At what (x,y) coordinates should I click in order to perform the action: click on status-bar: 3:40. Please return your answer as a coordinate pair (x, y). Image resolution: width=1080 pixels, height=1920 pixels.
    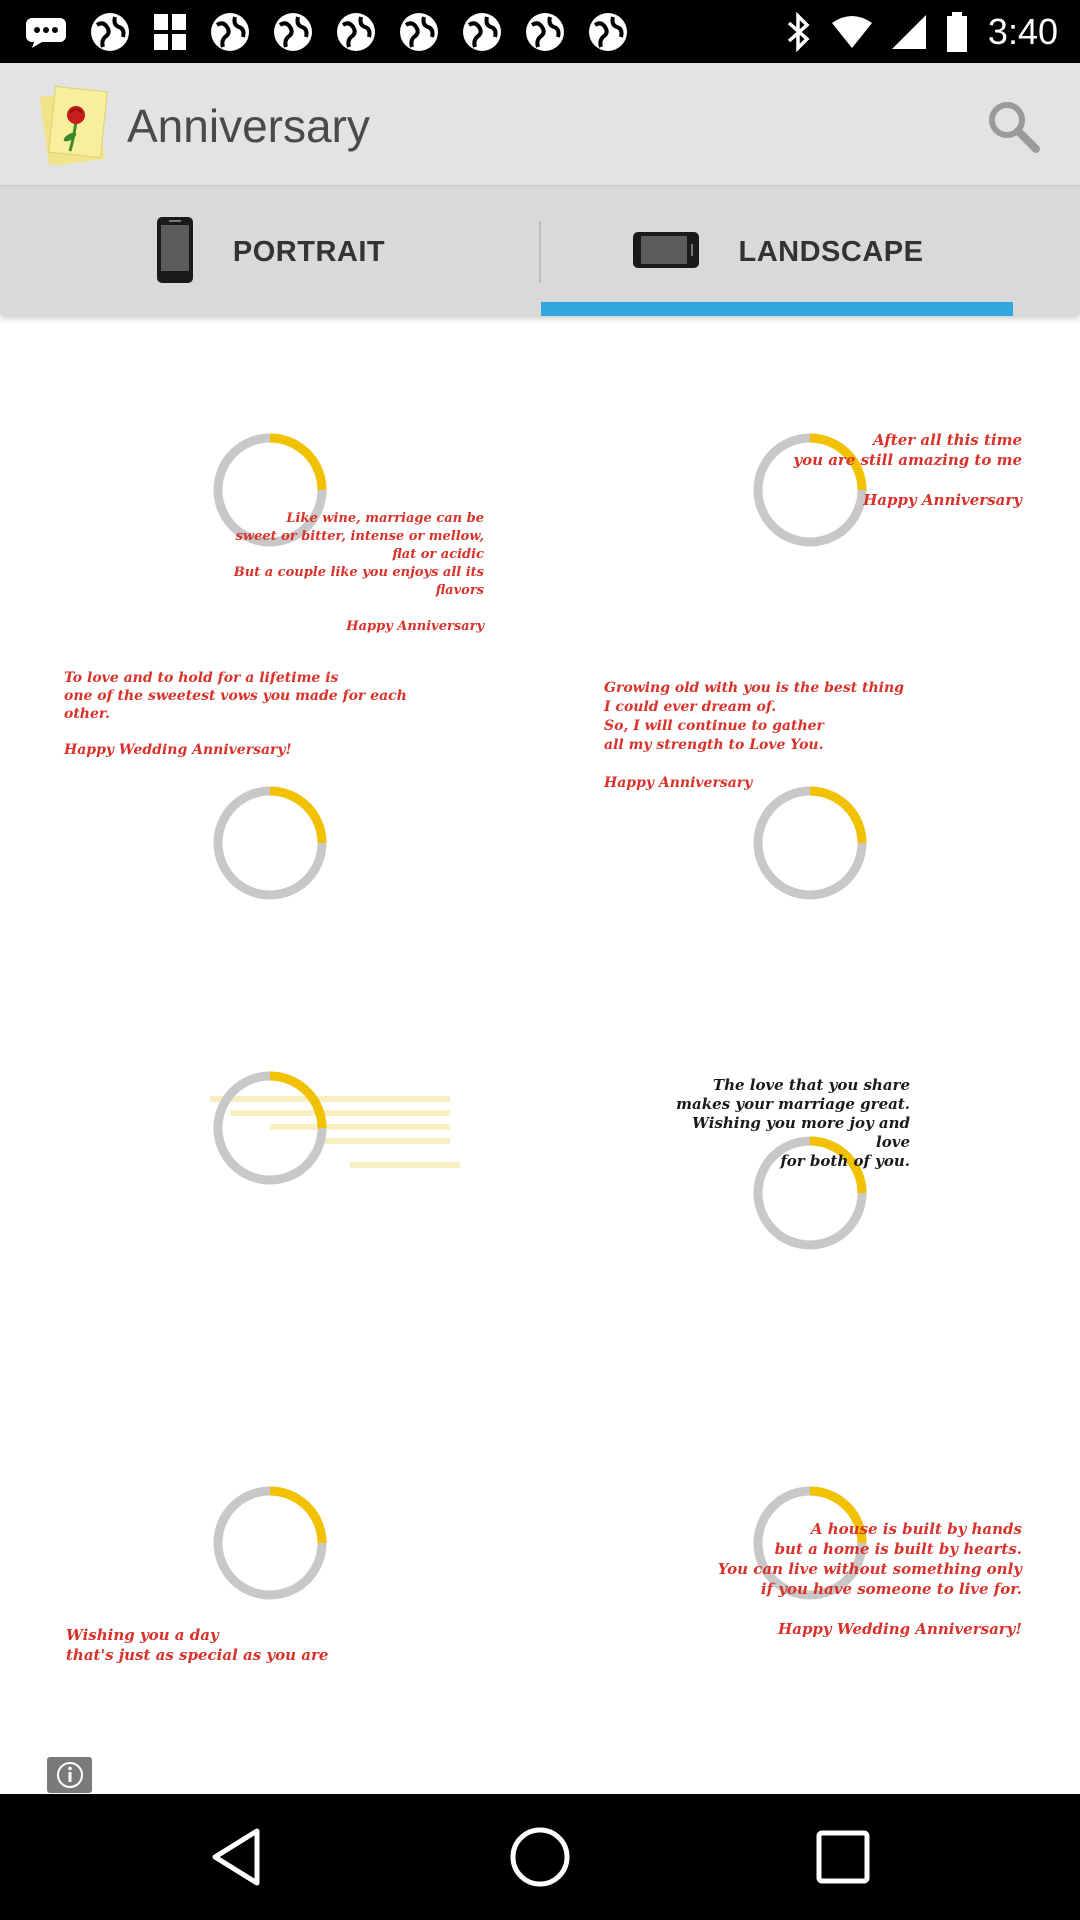
    Looking at the image, I should click on (540, 31).